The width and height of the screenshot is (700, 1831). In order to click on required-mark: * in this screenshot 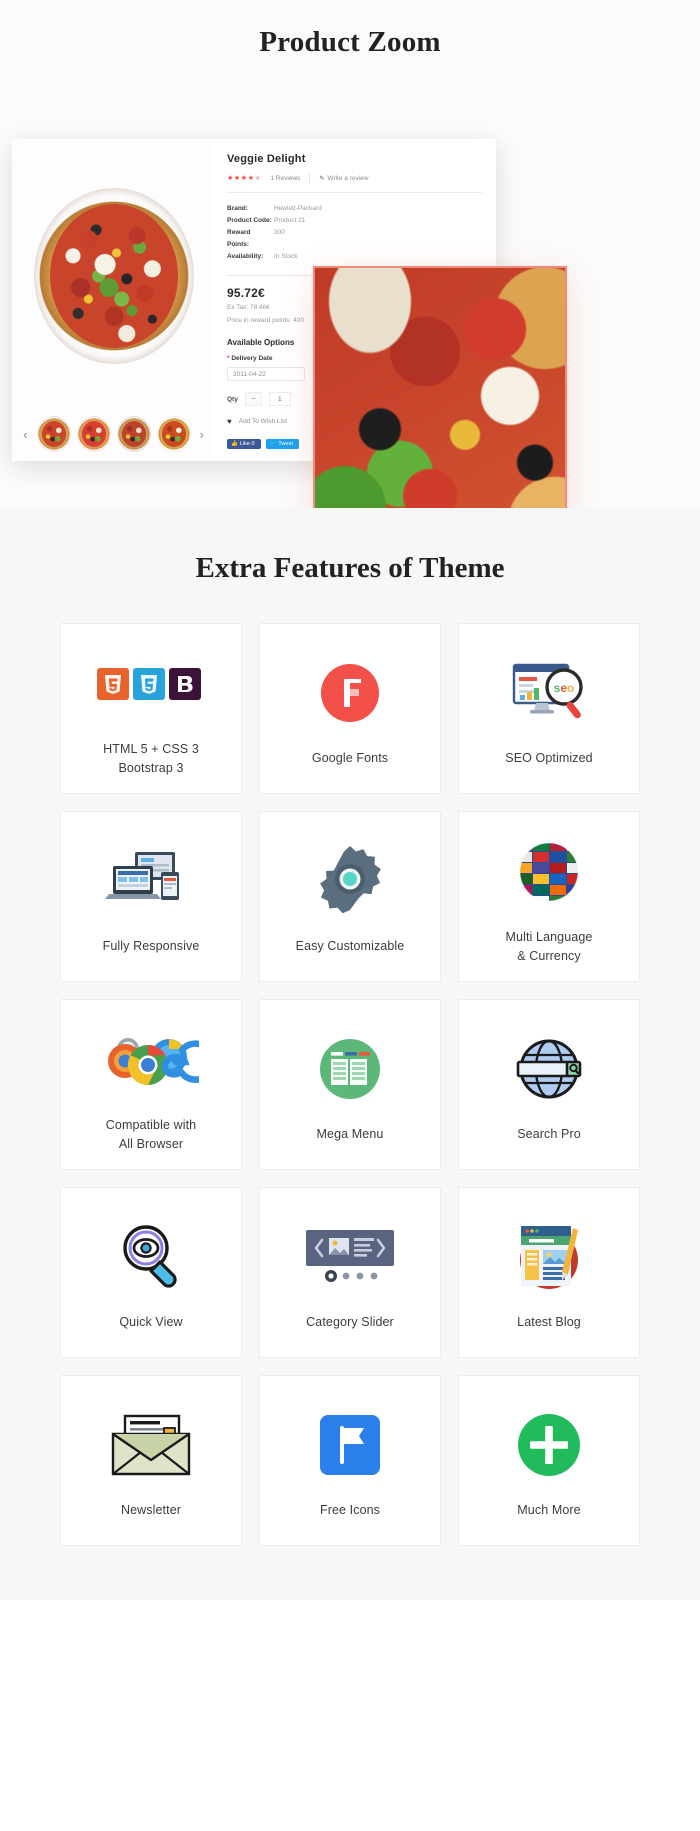, I will do `click(228, 359)`.